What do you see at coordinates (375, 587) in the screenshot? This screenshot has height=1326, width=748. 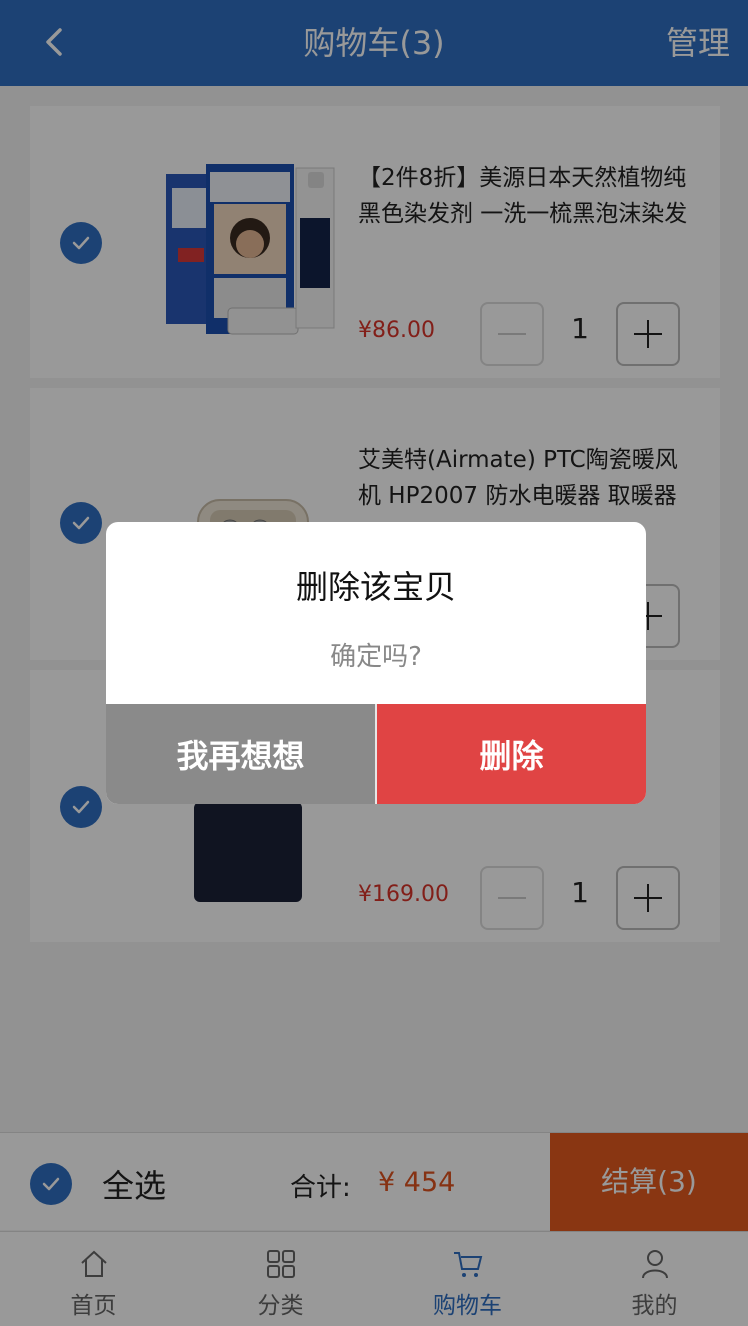 I see `dialog-title: 删除该宝贝` at bounding box center [375, 587].